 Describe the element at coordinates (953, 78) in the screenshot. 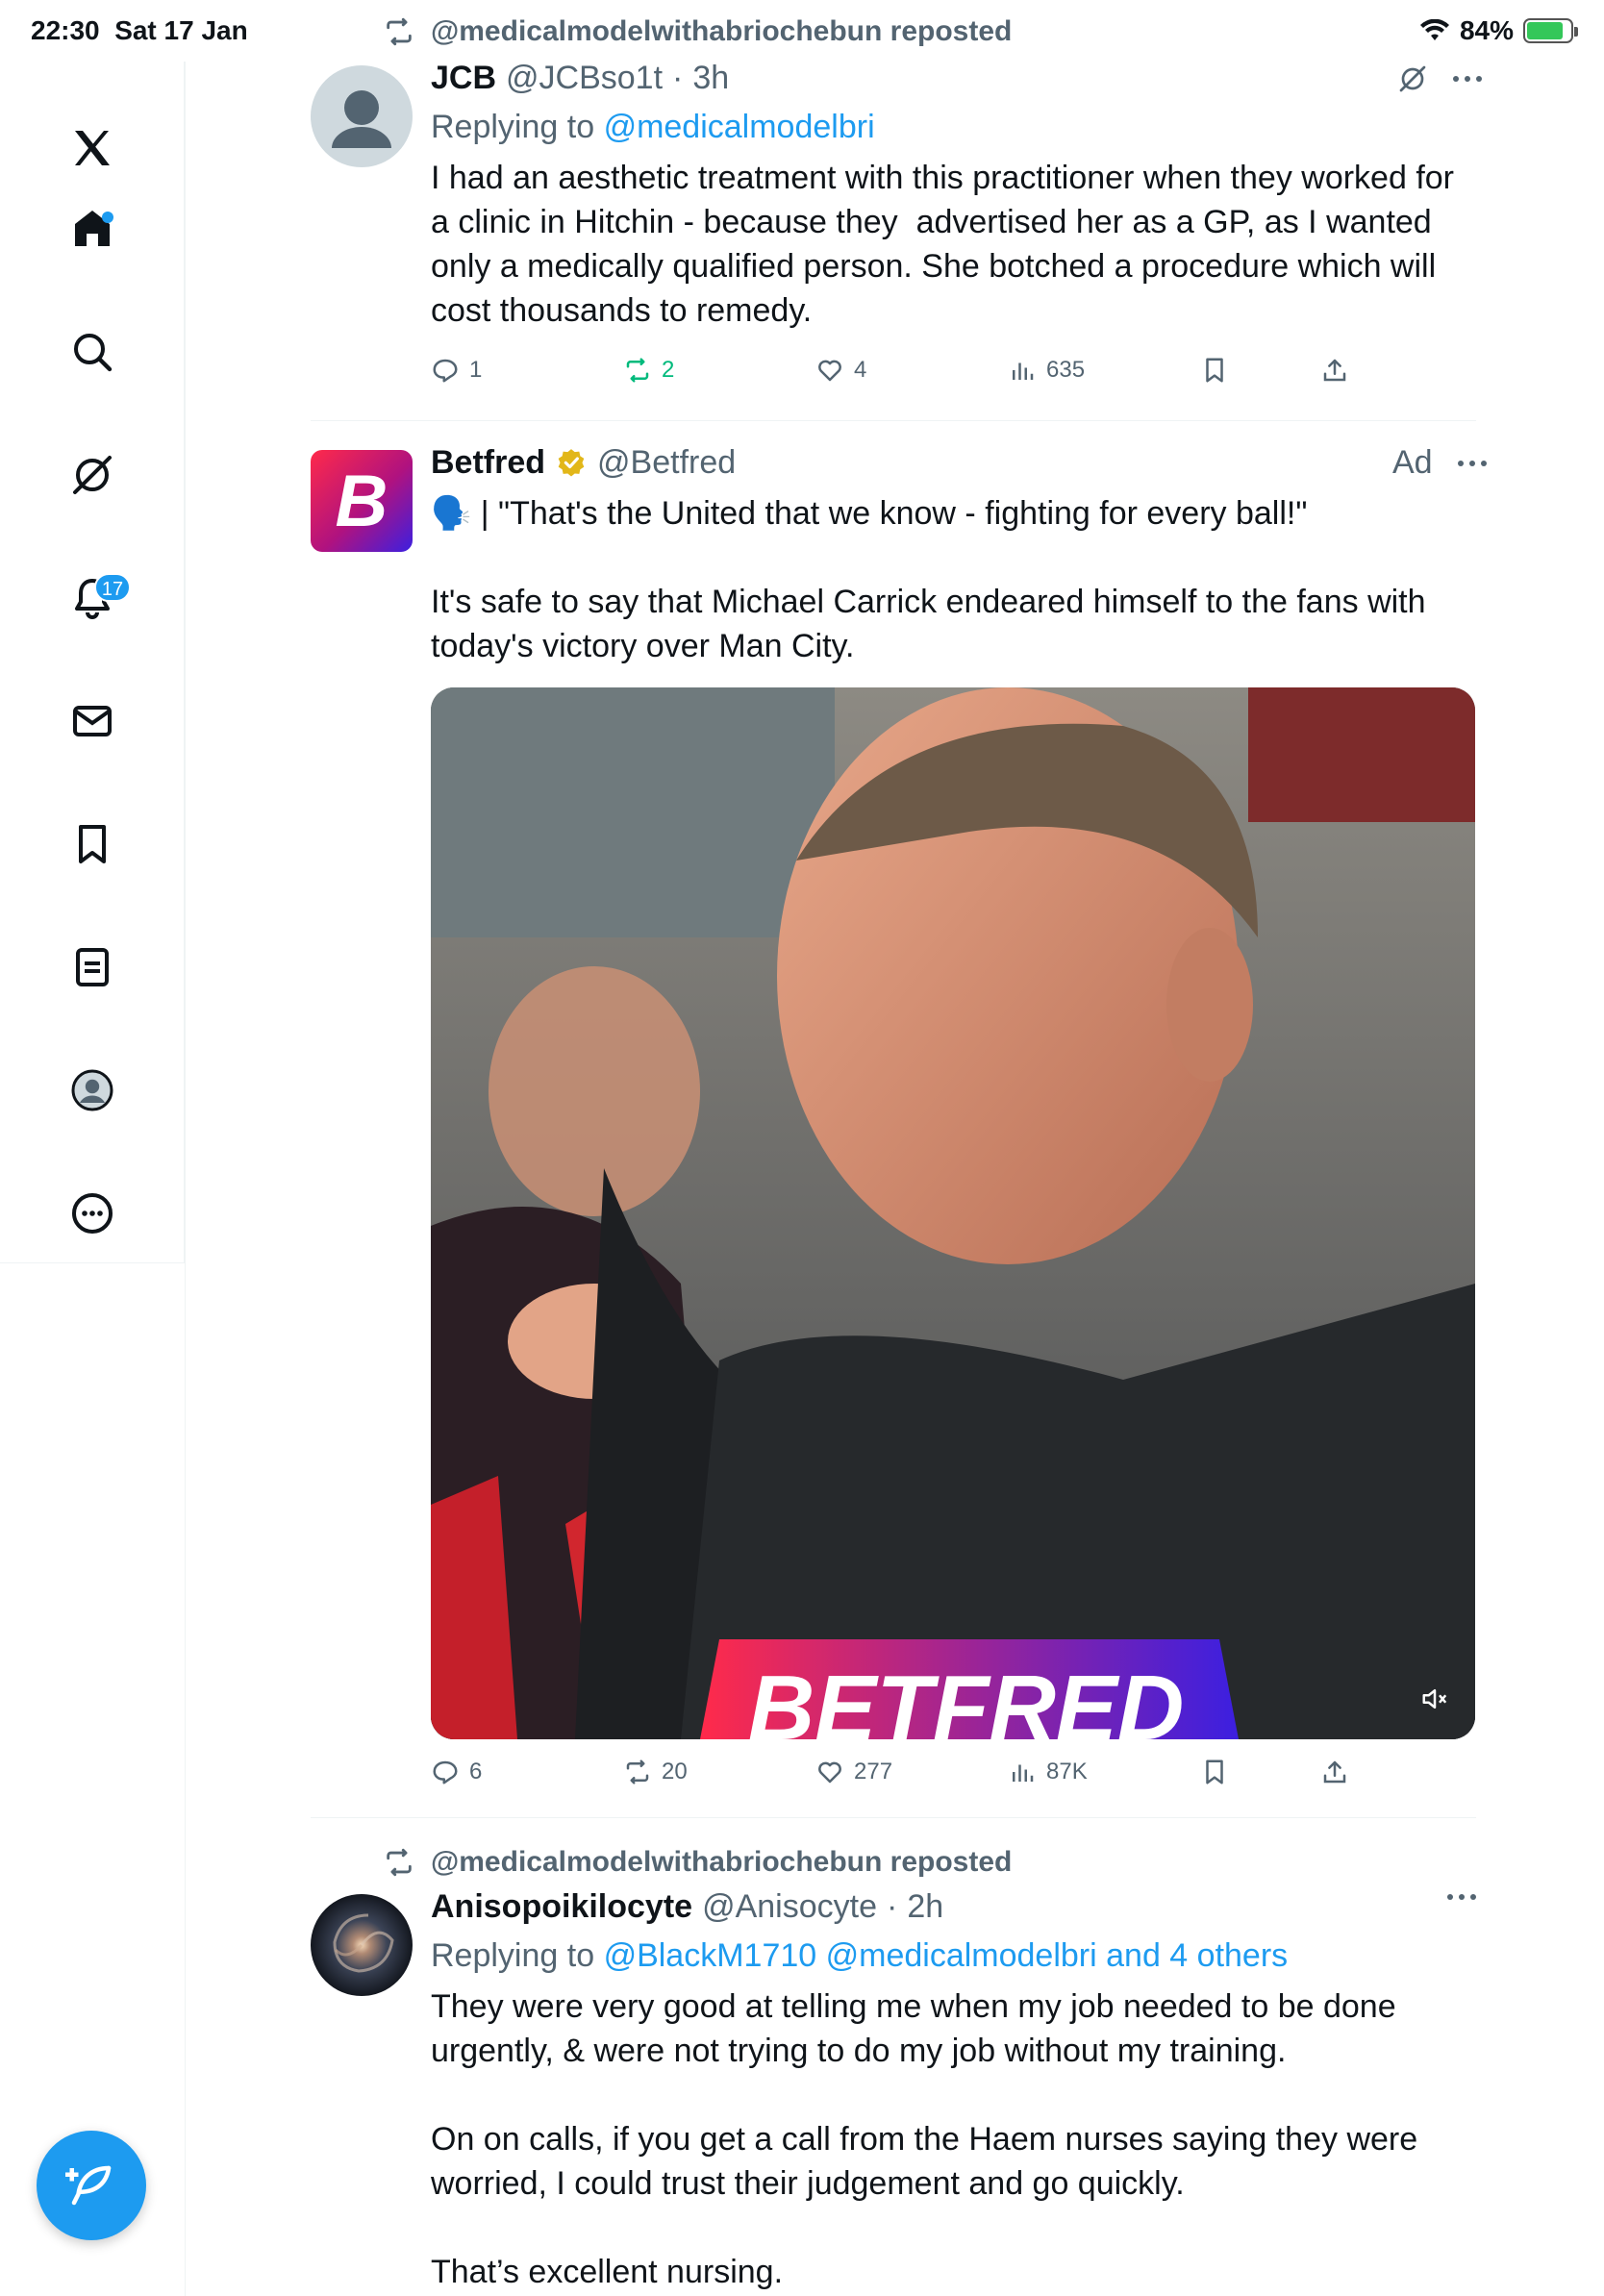

I see `tweet-header: JCB @JCBso1t · 3h` at that location.